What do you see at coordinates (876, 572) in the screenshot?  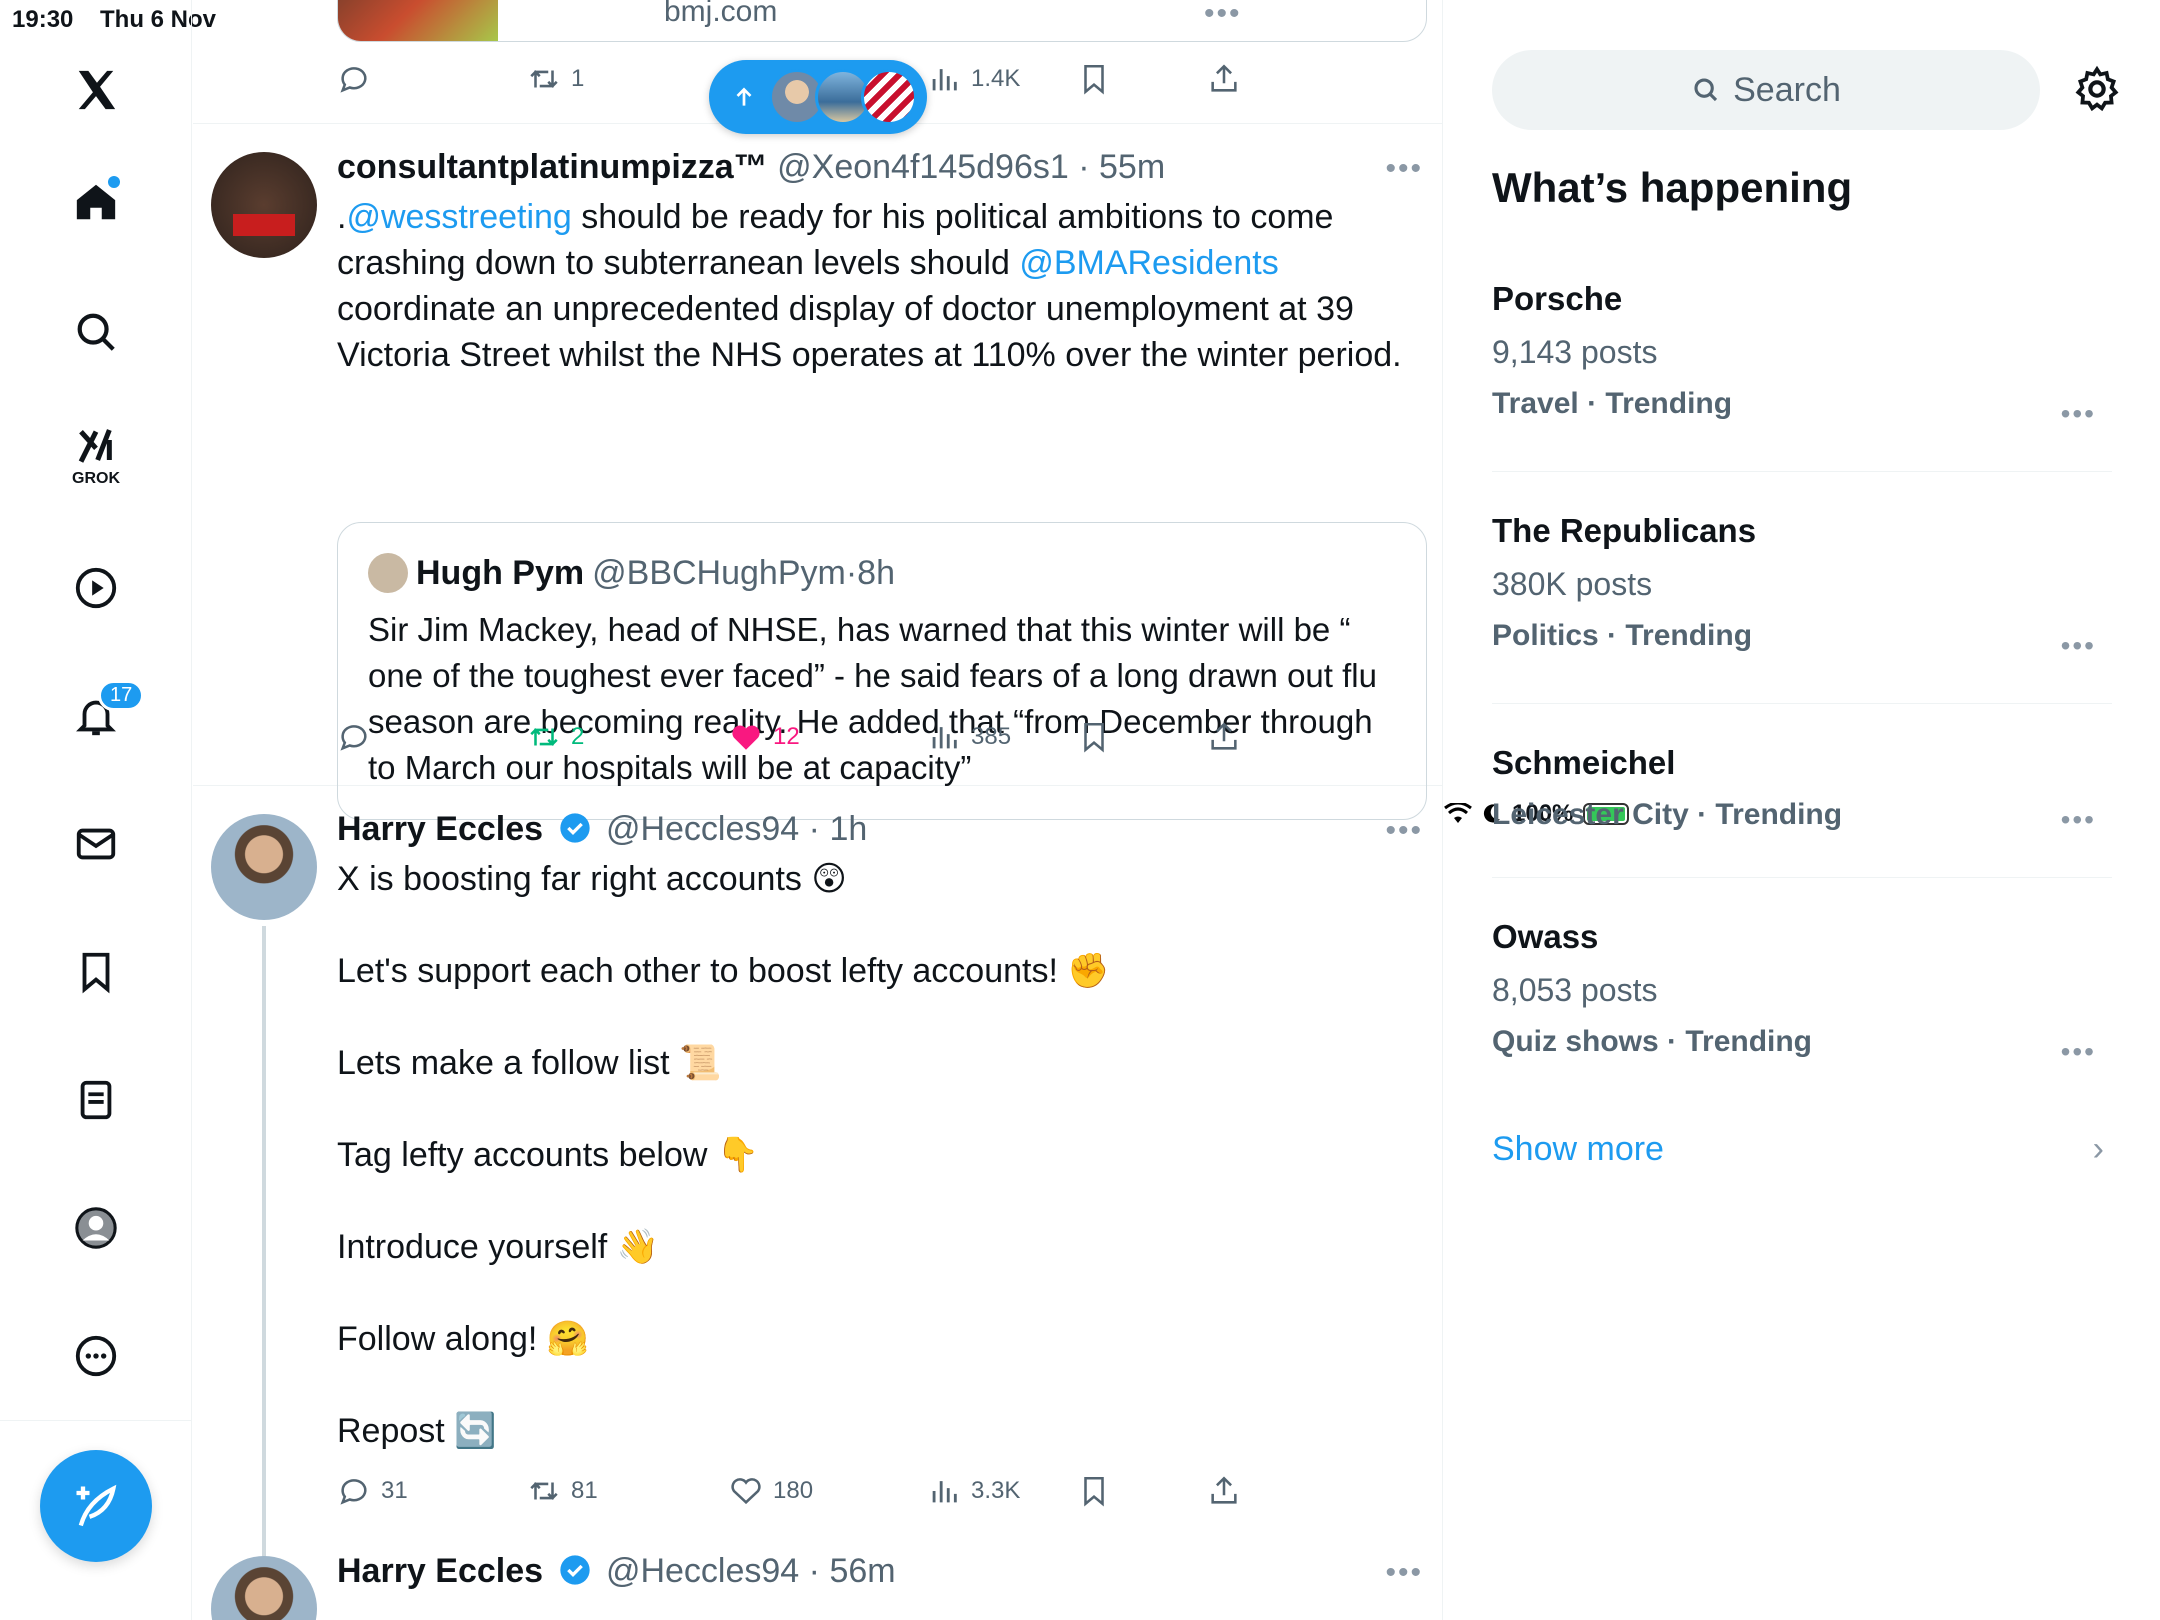 I see `quoted-tweet-time: 8h` at bounding box center [876, 572].